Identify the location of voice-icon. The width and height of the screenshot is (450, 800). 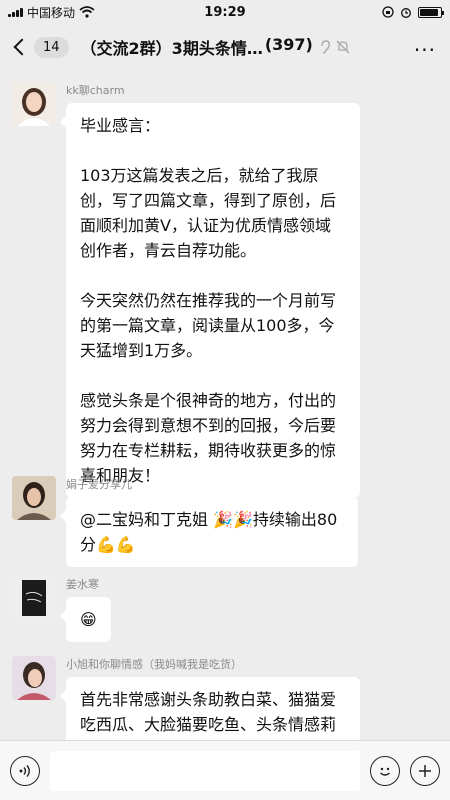
(24, 770).